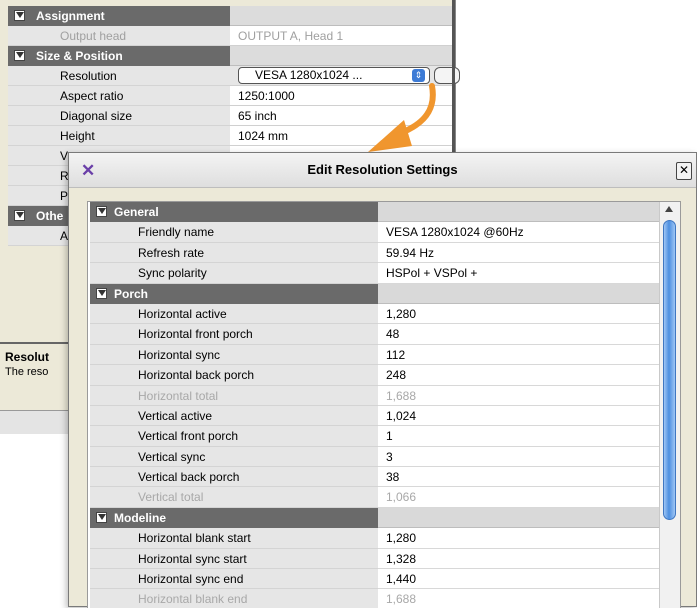  Describe the element at coordinates (234, 395) in the screenshot. I see `property-label: Horizontal total` at that location.